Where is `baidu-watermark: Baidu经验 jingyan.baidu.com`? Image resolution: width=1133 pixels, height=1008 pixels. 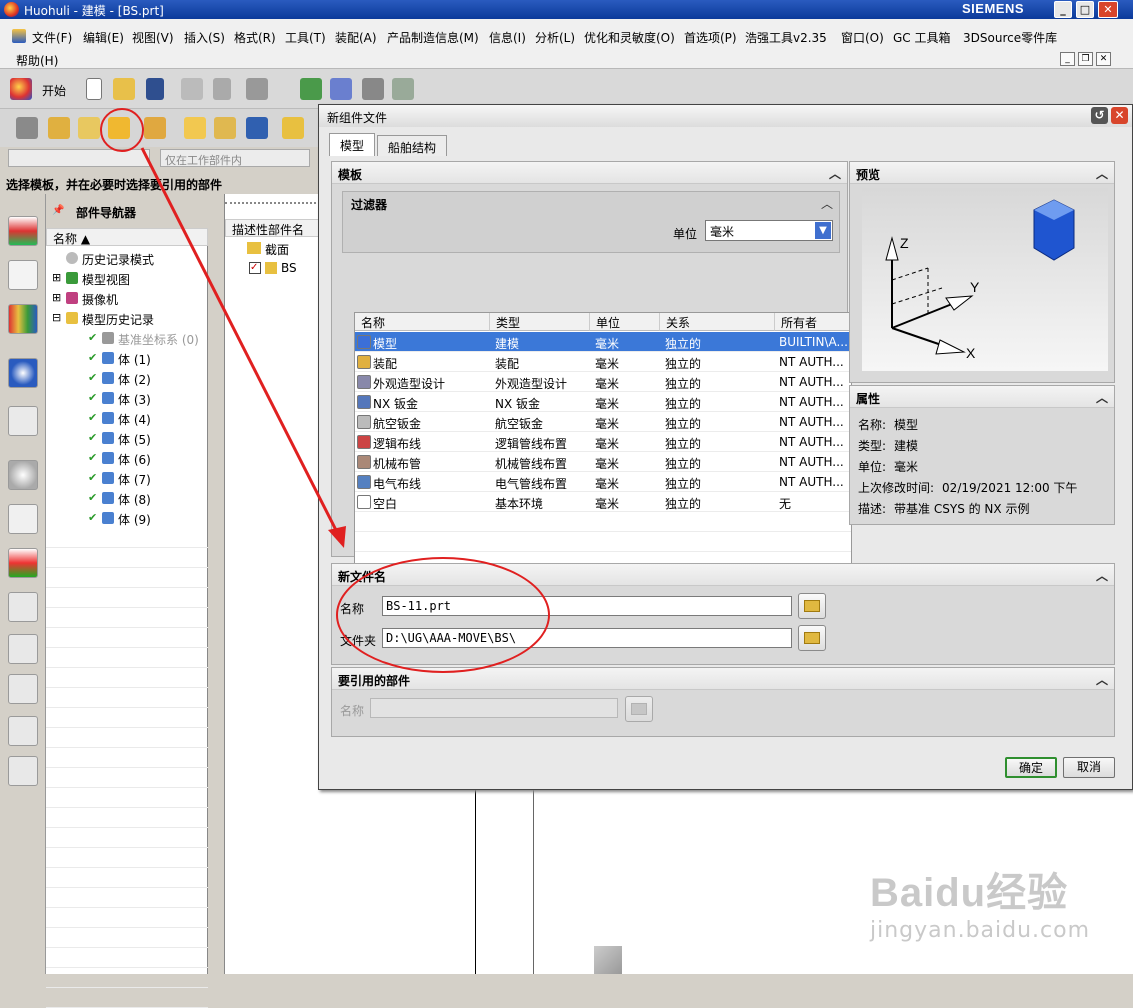 baidu-watermark: Baidu经验 jingyan.baidu.com is located at coordinates (980, 907).